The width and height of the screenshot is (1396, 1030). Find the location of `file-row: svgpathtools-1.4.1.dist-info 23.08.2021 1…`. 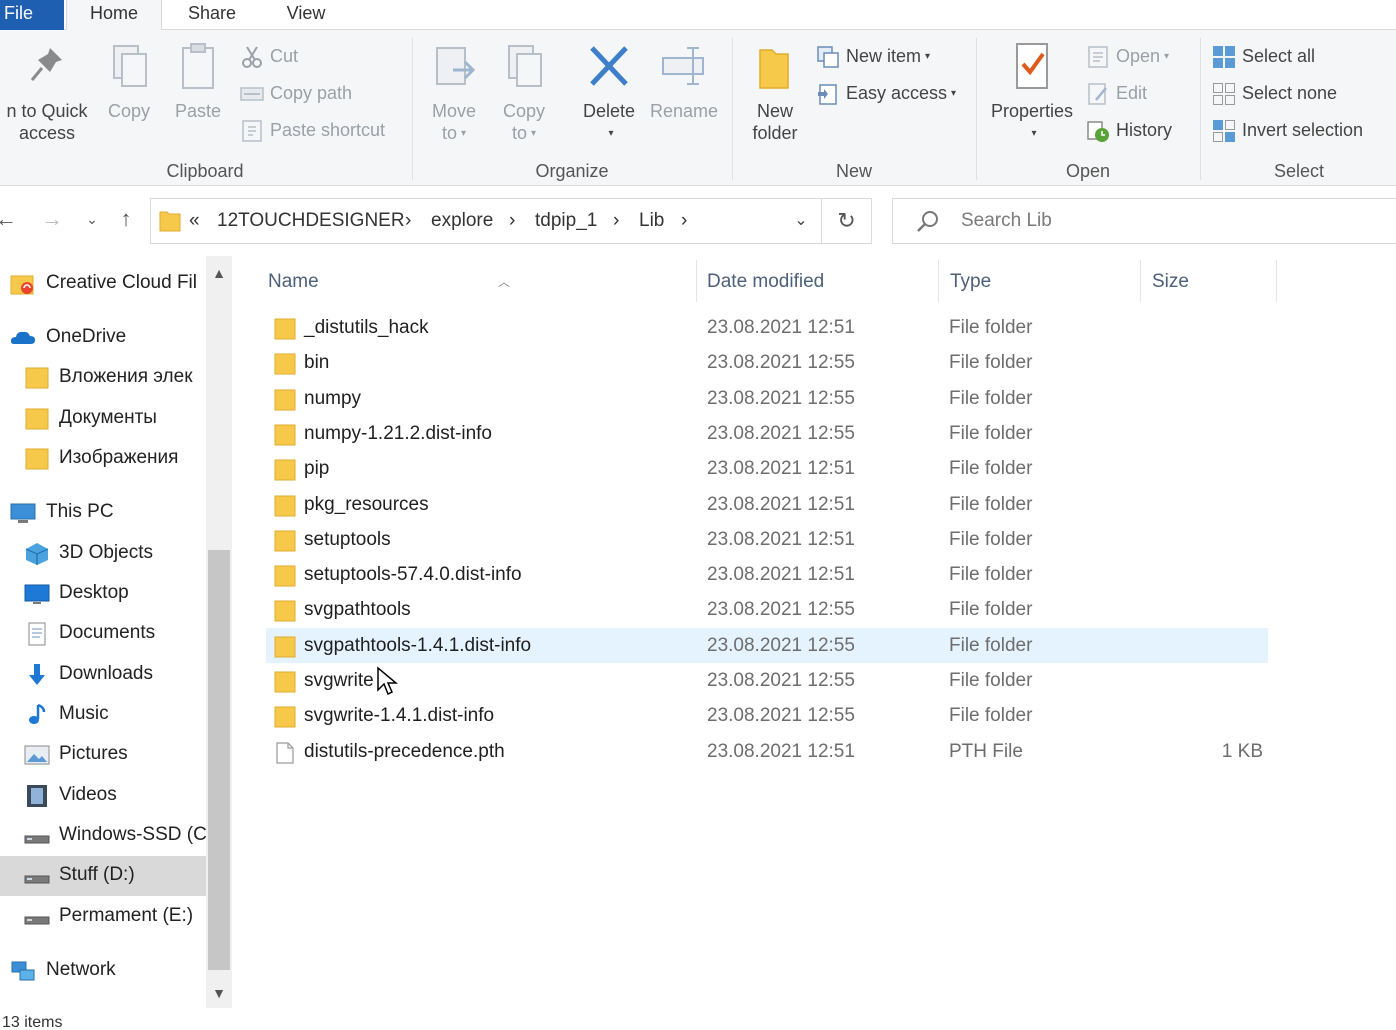

file-row: svgpathtools-1.4.1.dist-info 23.08.2021 1… is located at coordinates (767, 645).